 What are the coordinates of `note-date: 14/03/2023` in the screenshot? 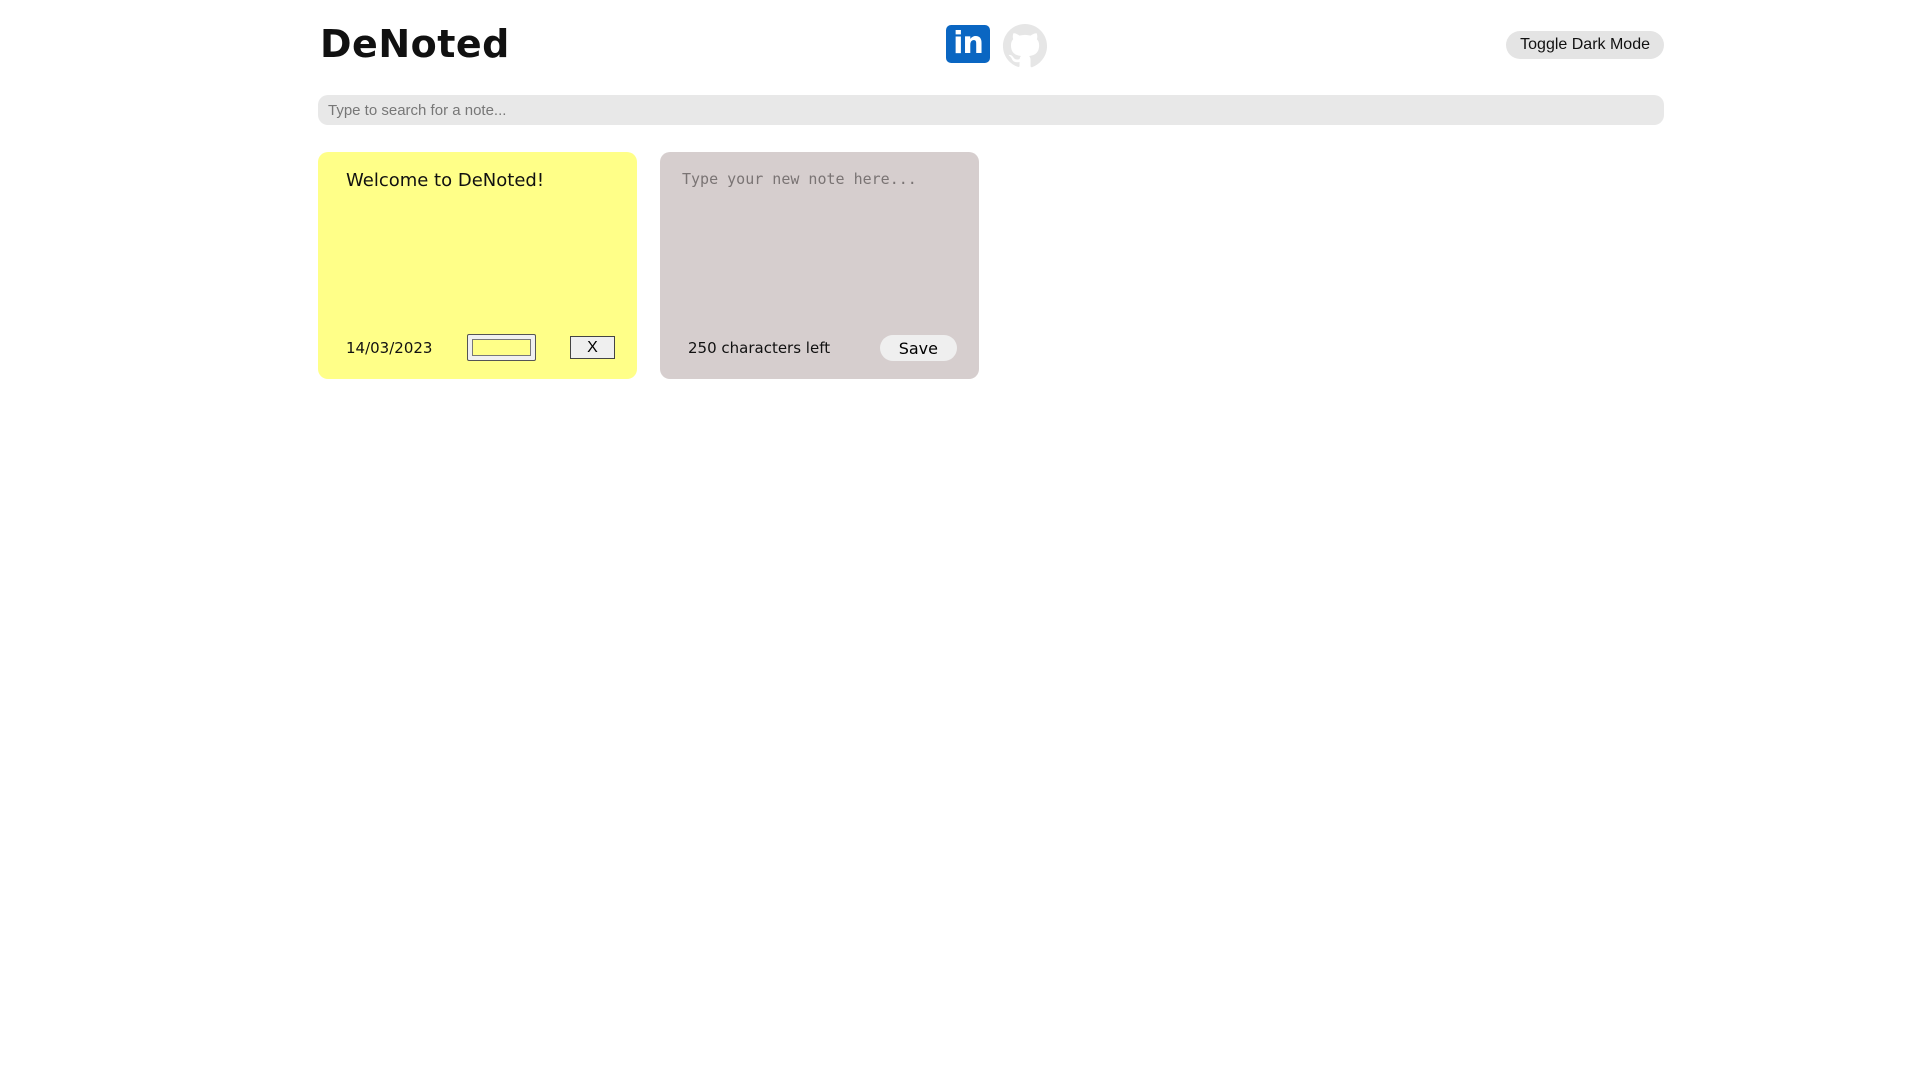 It's located at (389, 347).